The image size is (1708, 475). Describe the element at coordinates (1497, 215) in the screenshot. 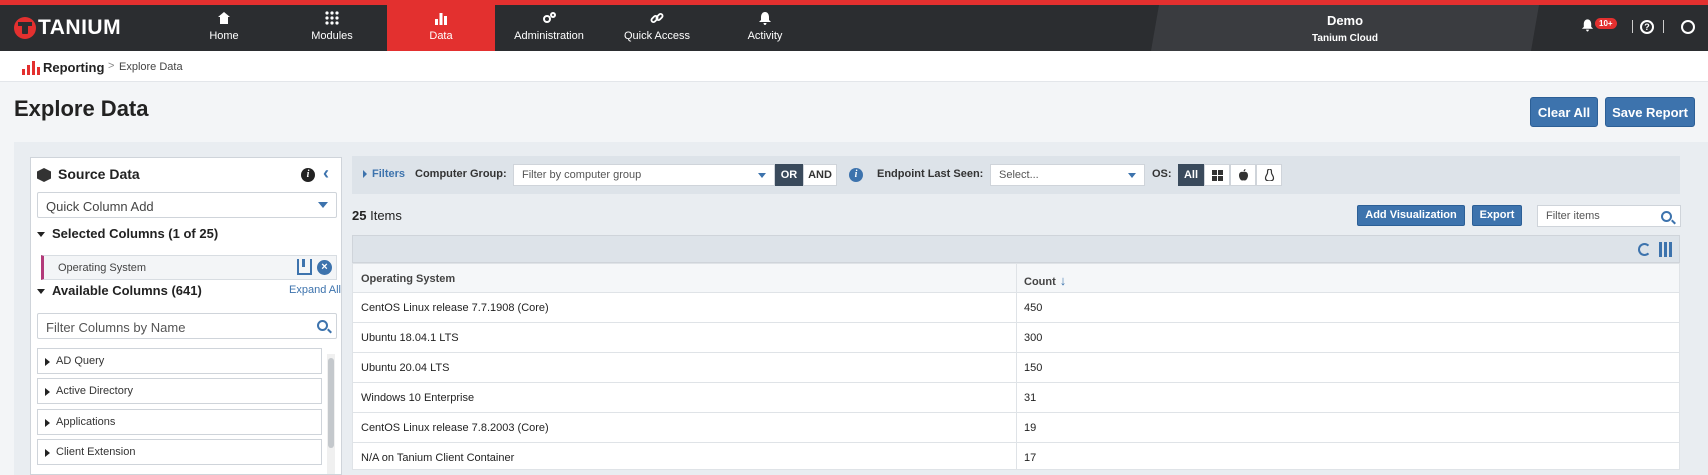

I see `export-button: Export` at that location.